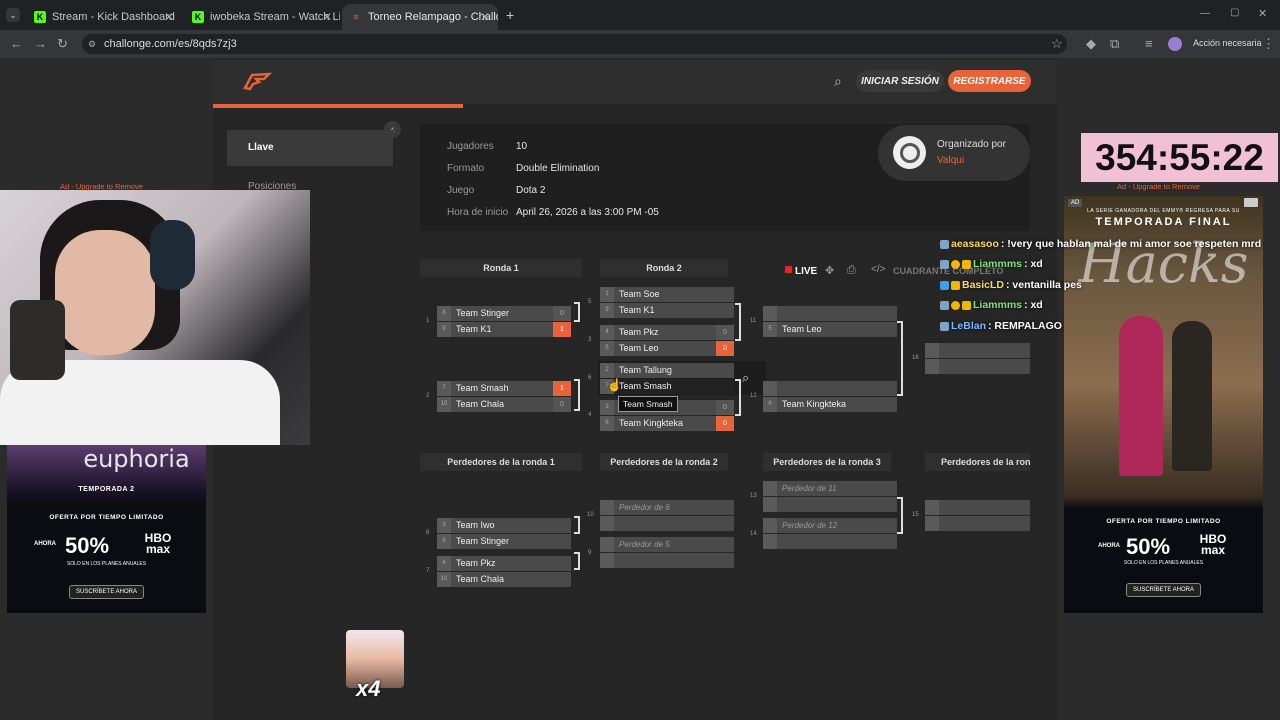  Describe the element at coordinates (113, 17) in the screenshot. I see `tab-label: Stream - Kick Dashboard` at that location.